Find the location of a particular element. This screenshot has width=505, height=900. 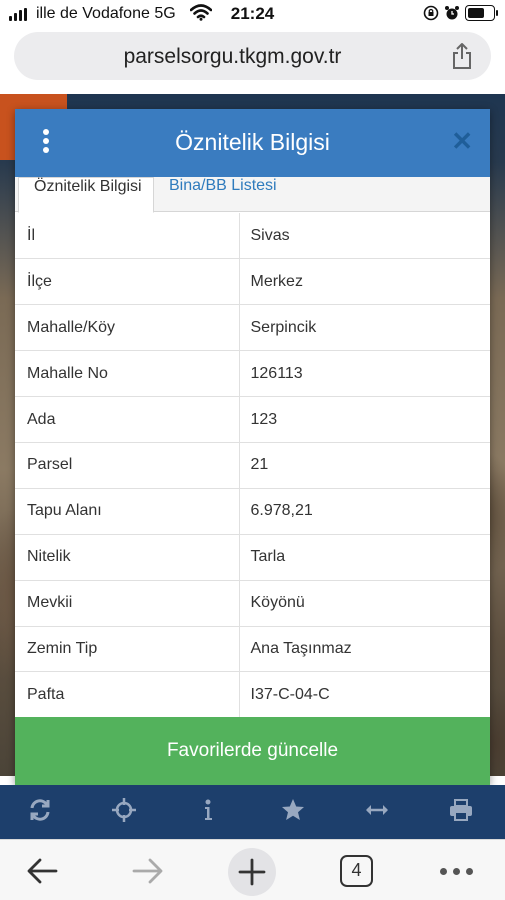

attribute-value: Merkez is located at coordinates (364, 282).